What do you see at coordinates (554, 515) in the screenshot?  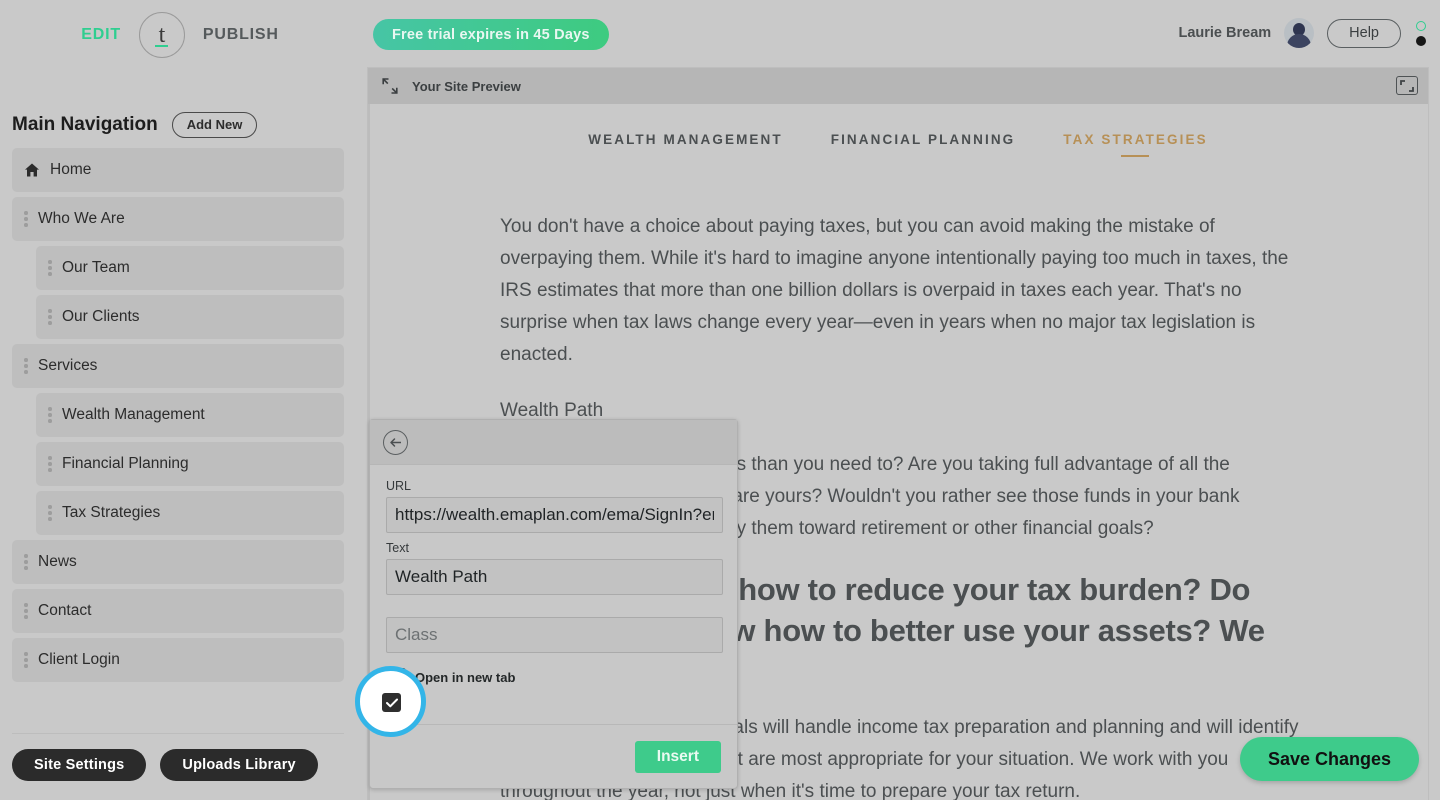 I see `url-input` at bounding box center [554, 515].